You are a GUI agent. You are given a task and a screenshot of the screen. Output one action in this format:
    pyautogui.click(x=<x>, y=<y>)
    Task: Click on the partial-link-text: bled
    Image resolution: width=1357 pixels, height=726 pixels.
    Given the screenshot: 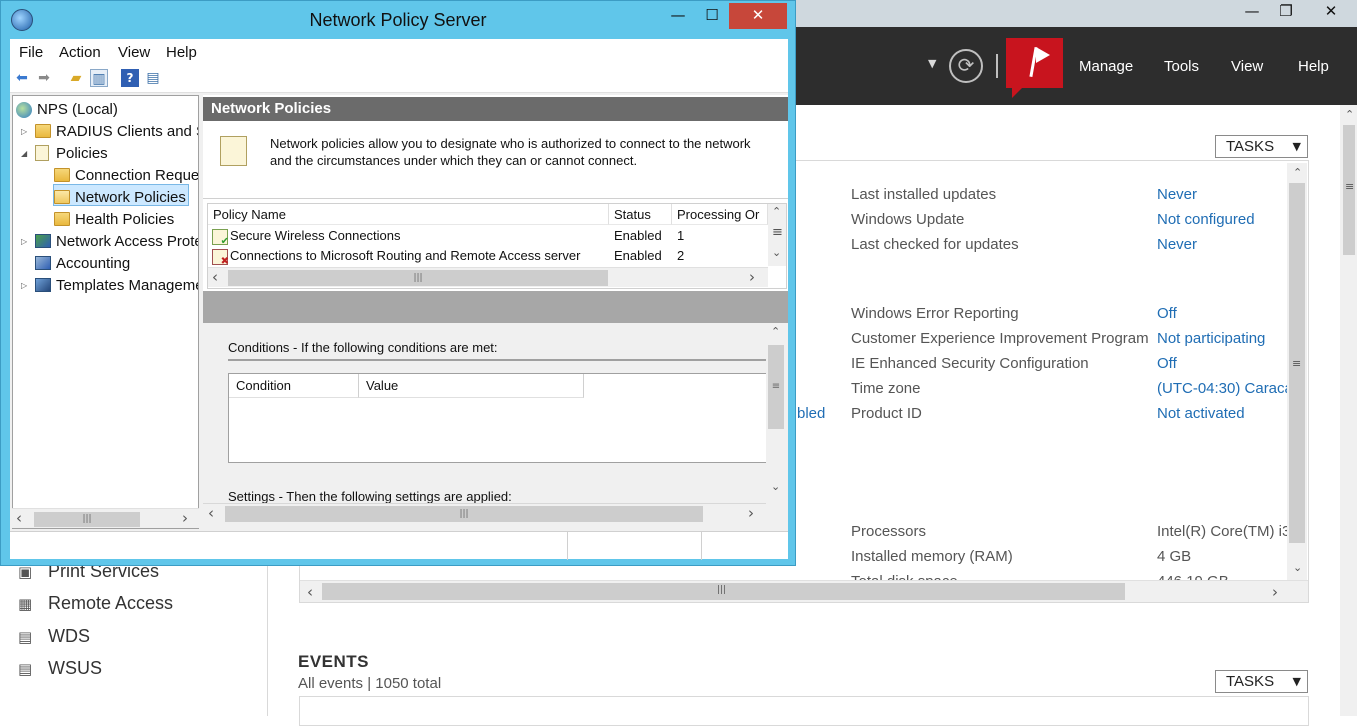 What is the action you would take?
    pyautogui.click(x=811, y=413)
    